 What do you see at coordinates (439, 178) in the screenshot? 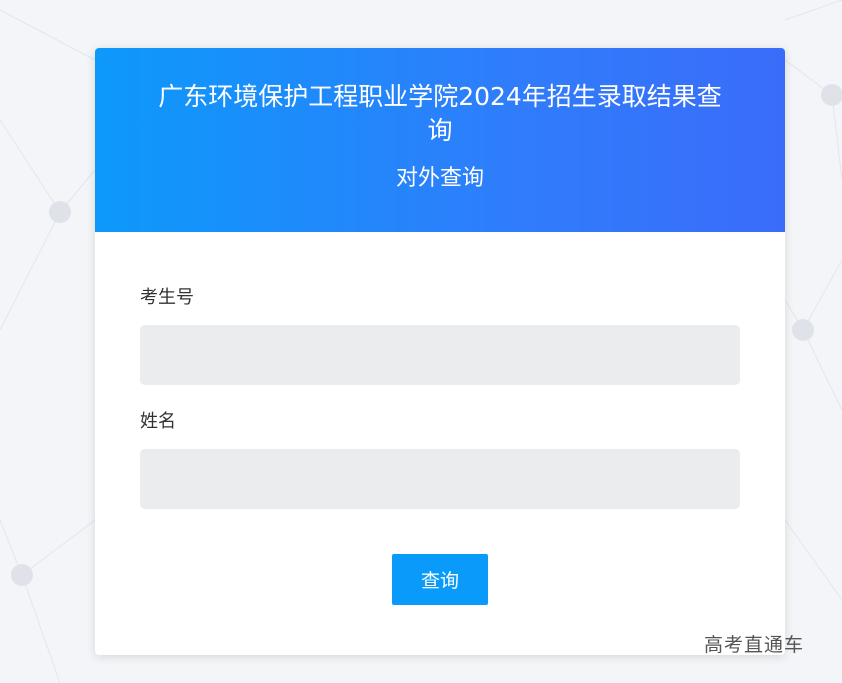
I see `page-subtitle: 对外查询` at bounding box center [439, 178].